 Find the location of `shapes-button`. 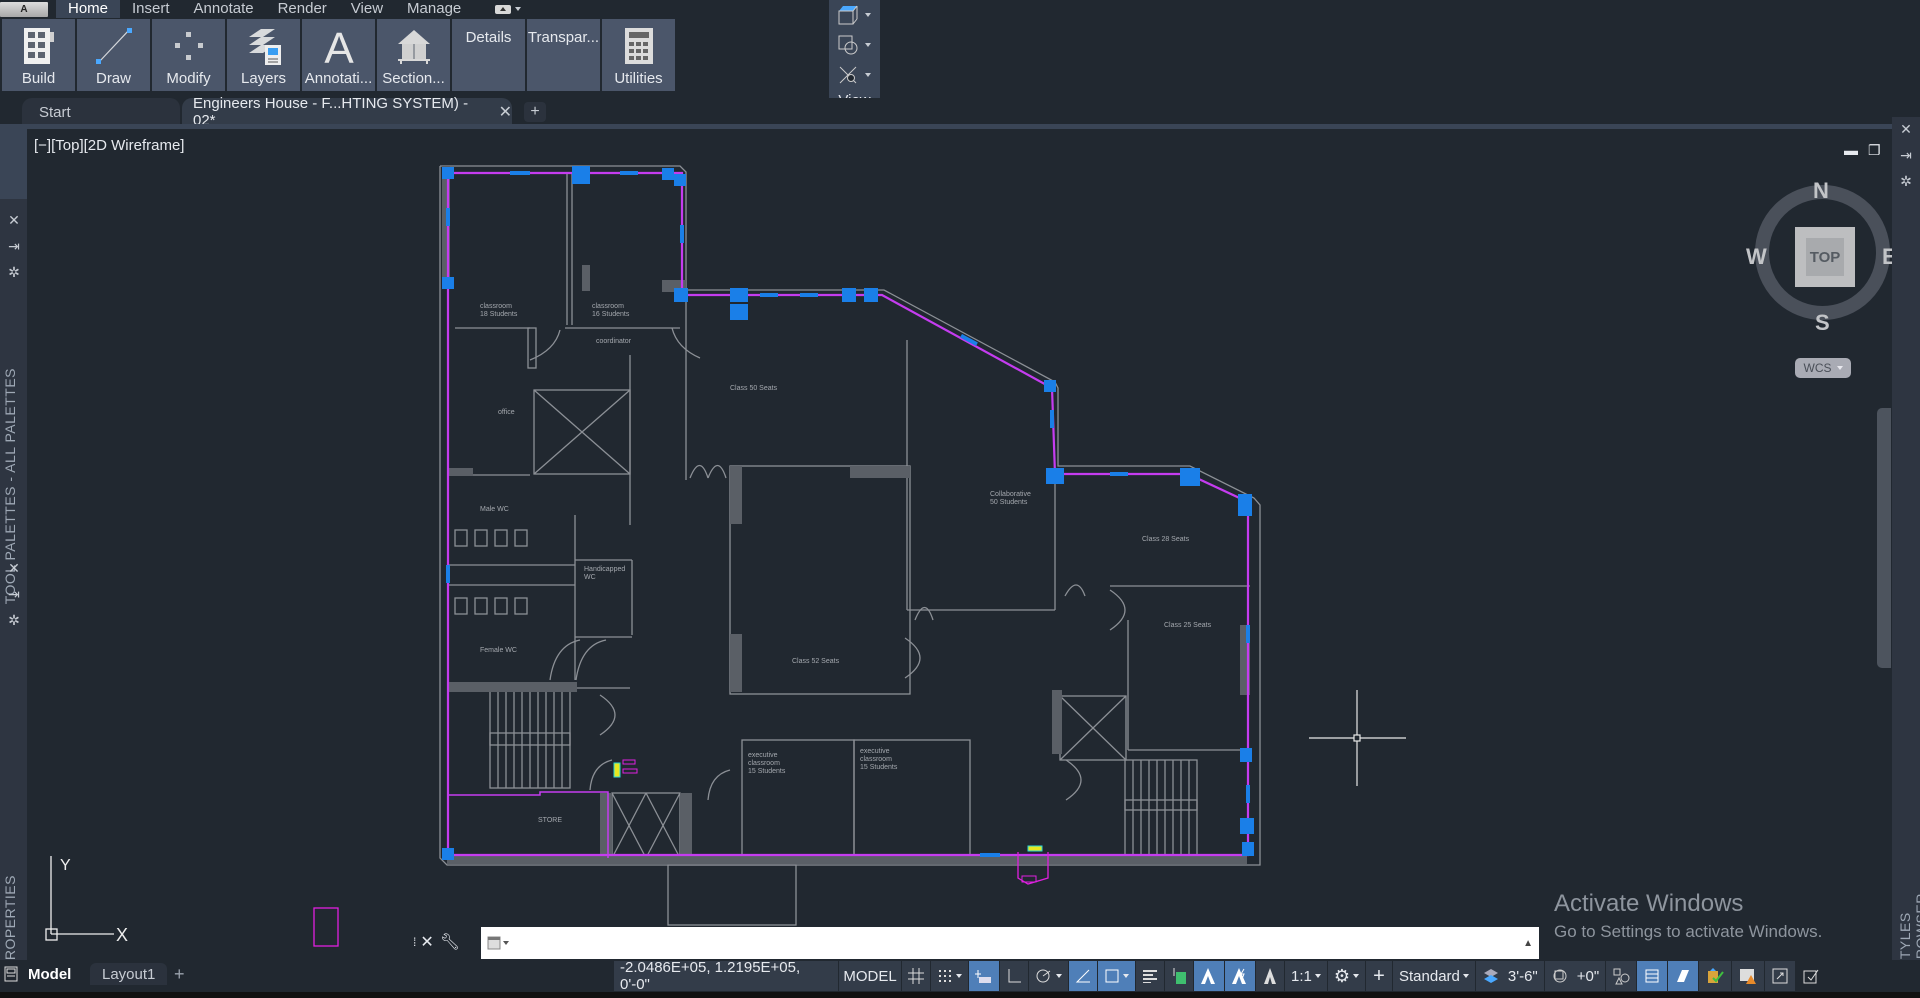

shapes-button is located at coordinates (854, 45).